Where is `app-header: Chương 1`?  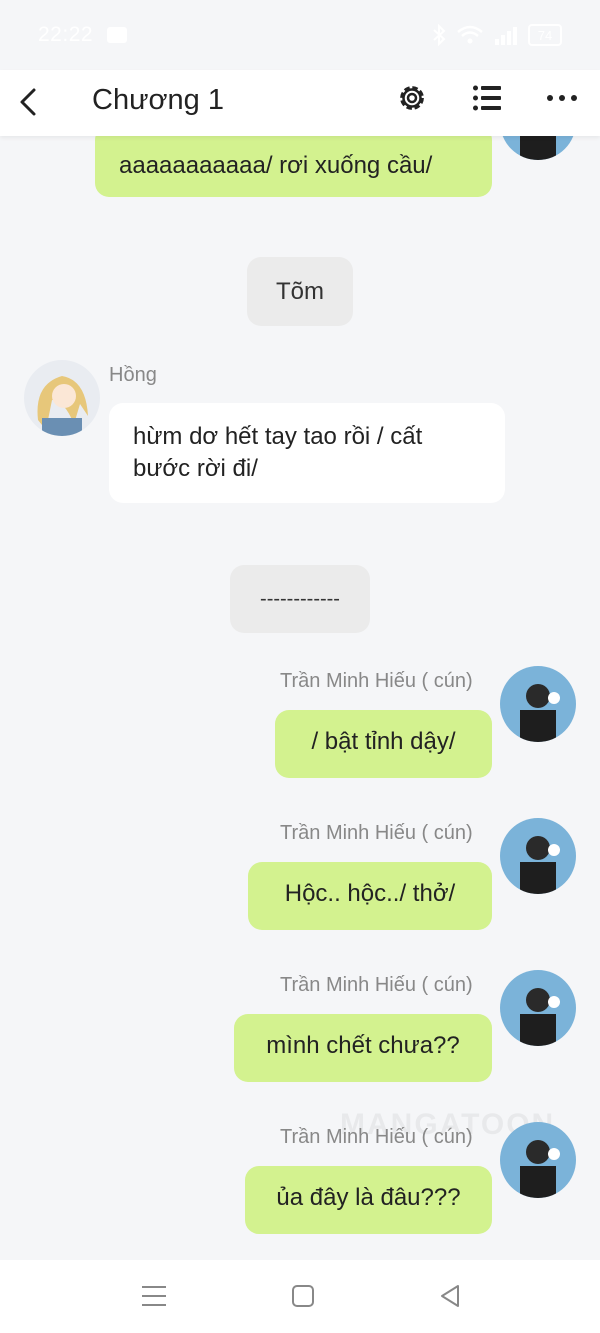 app-header: Chương 1 is located at coordinates (300, 103).